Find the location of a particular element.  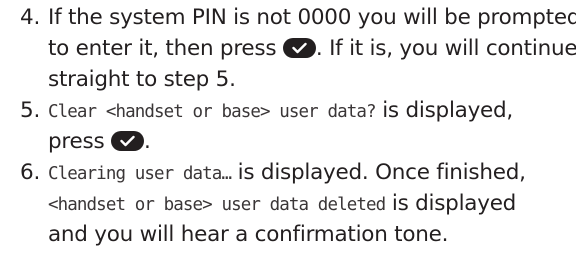

step-text: is displayed, is located at coordinates (444, 110).